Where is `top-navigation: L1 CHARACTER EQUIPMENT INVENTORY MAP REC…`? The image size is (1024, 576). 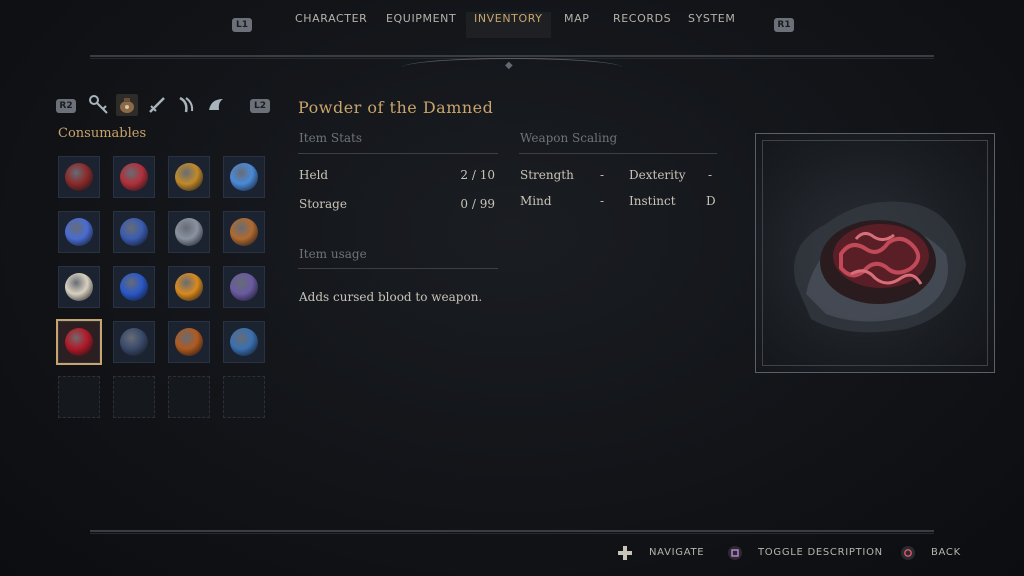 top-navigation: L1 CHARACTER EQUIPMENT INVENTORY MAP REC… is located at coordinates (512, 26).